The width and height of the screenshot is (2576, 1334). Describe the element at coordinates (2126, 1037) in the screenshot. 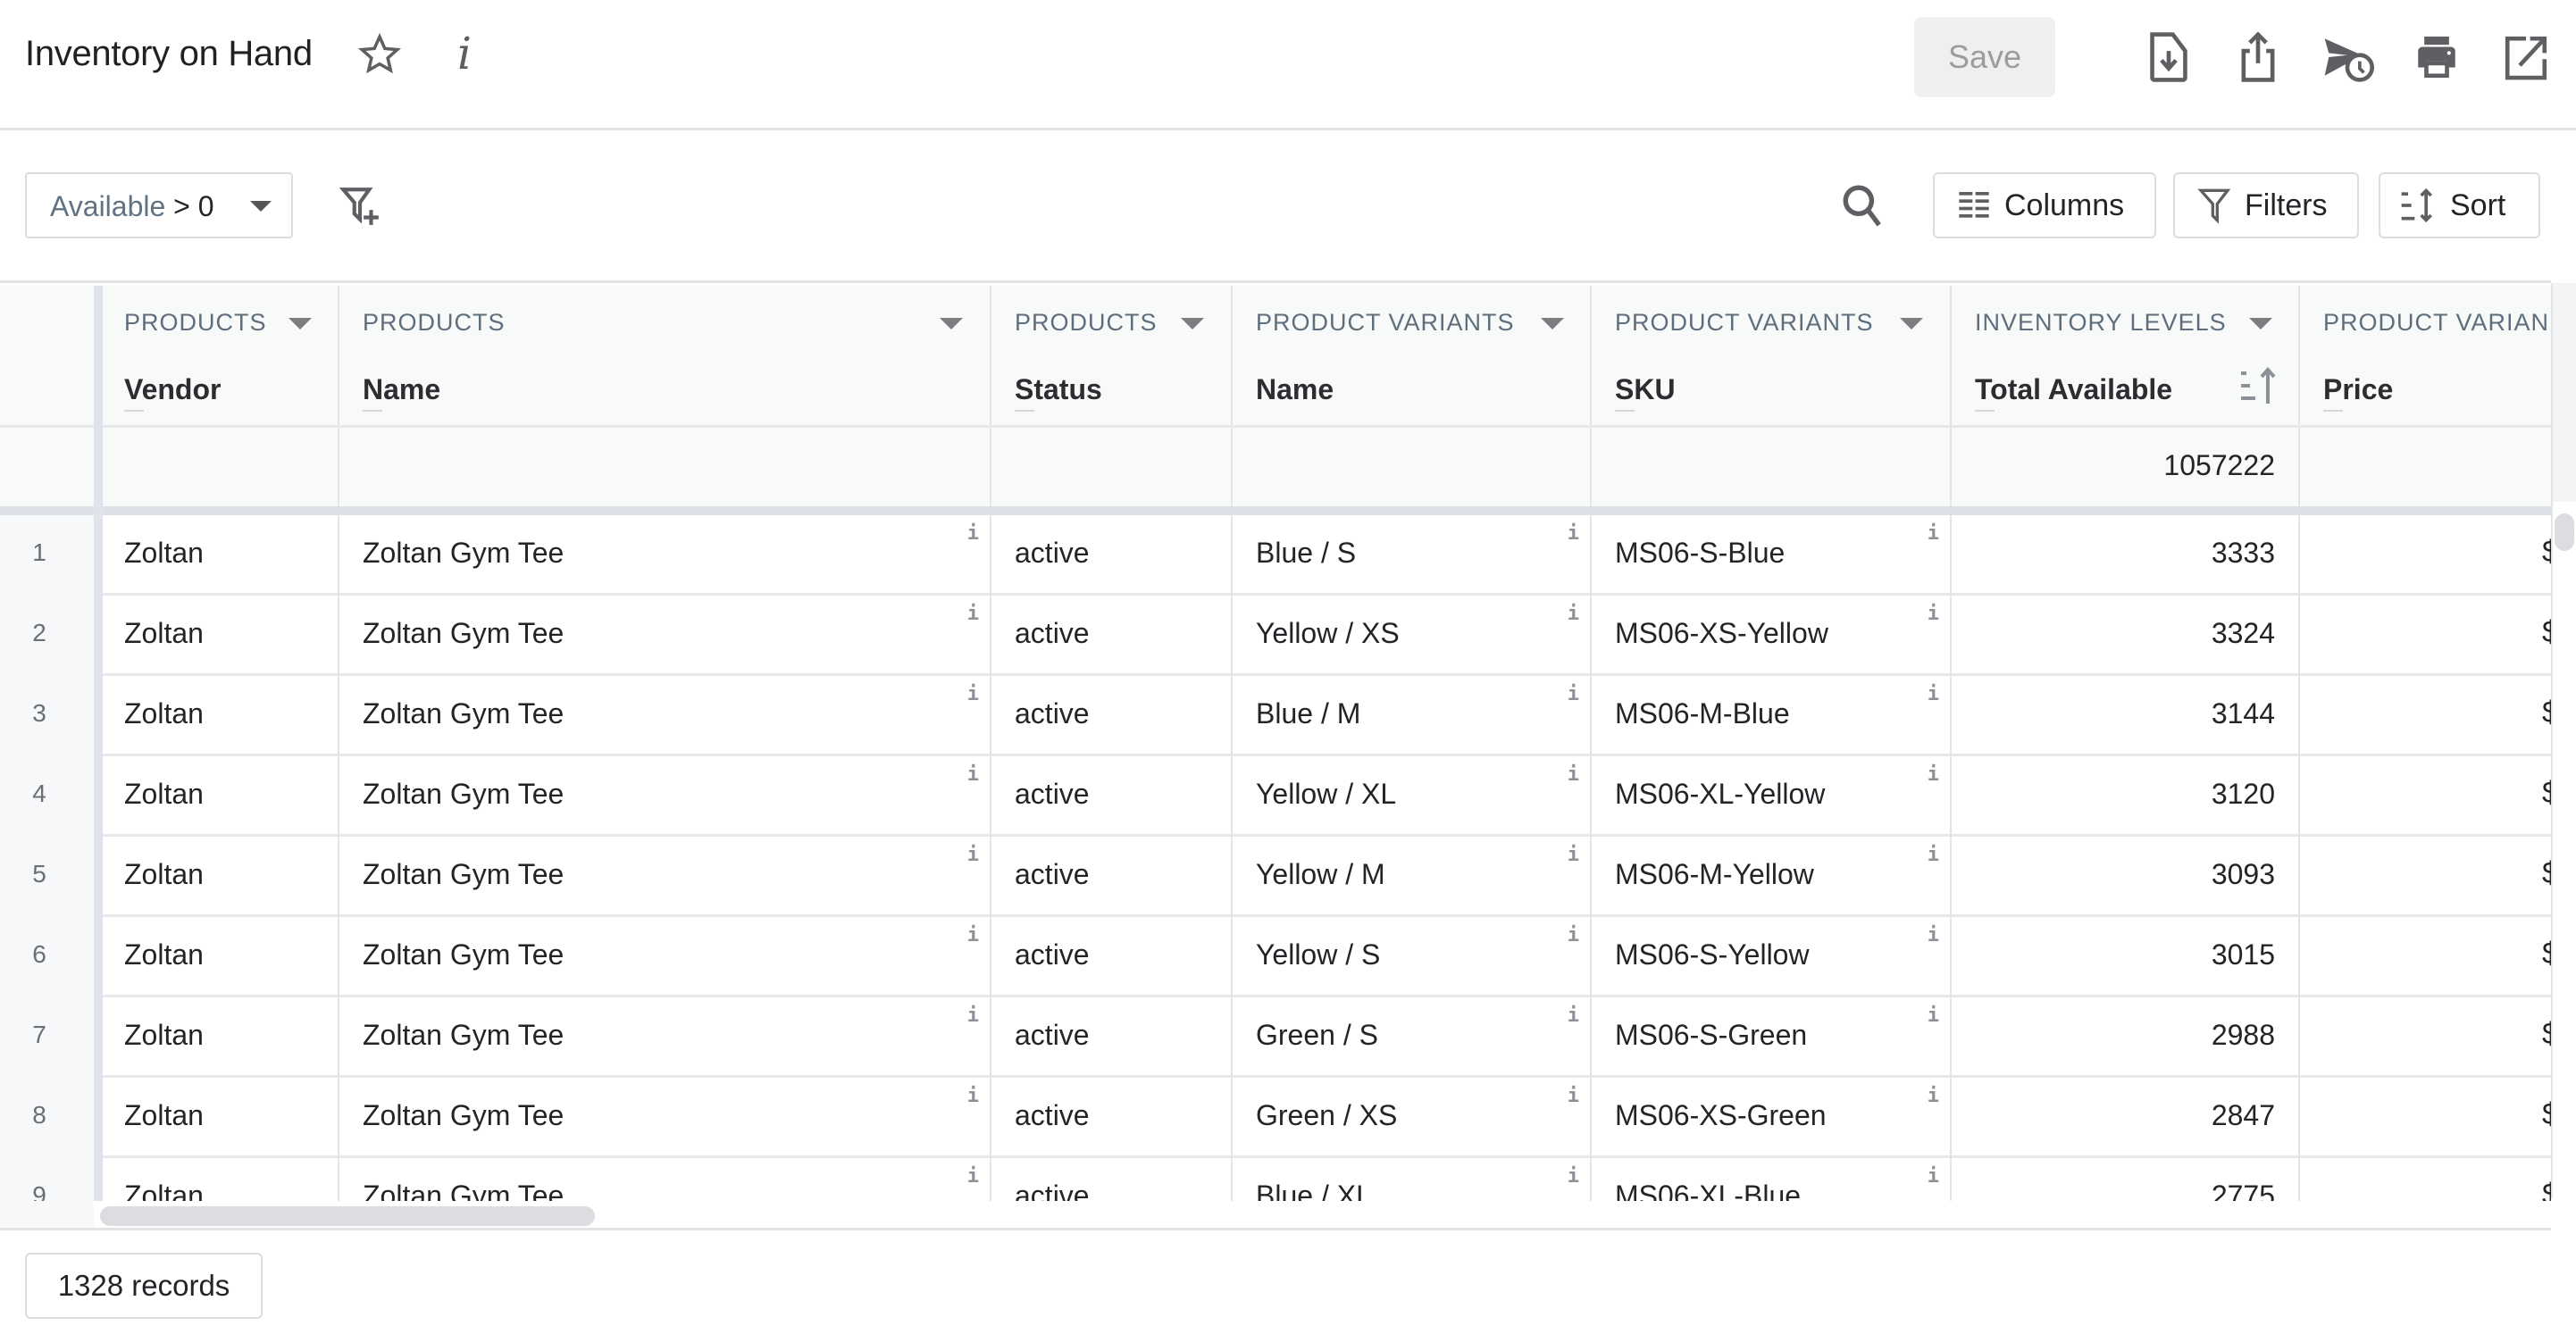

I see `cell-total-available: 2988` at that location.